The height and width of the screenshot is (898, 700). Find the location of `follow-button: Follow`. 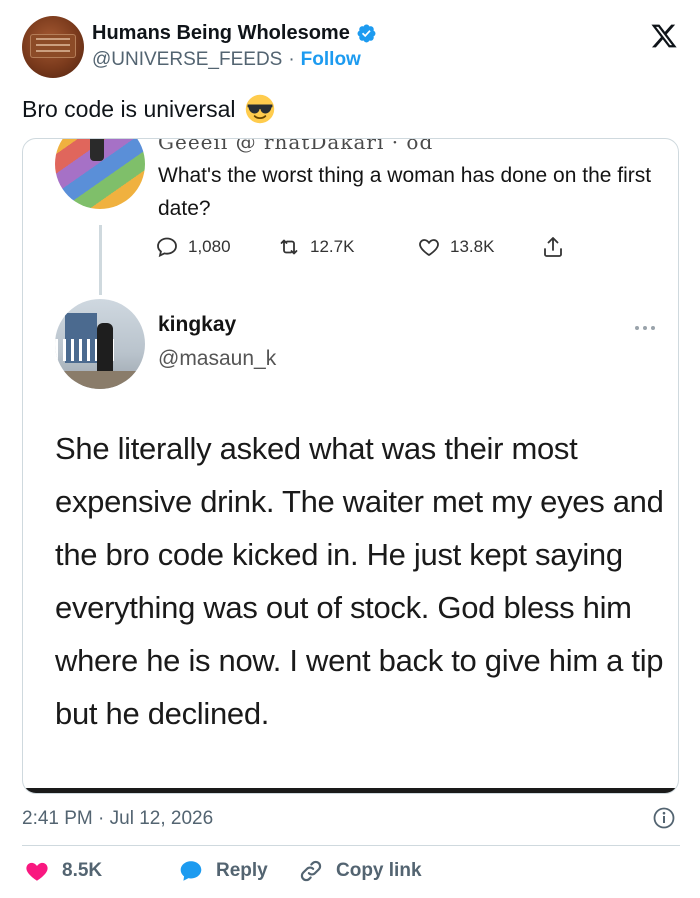

follow-button: Follow is located at coordinates (331, 60).